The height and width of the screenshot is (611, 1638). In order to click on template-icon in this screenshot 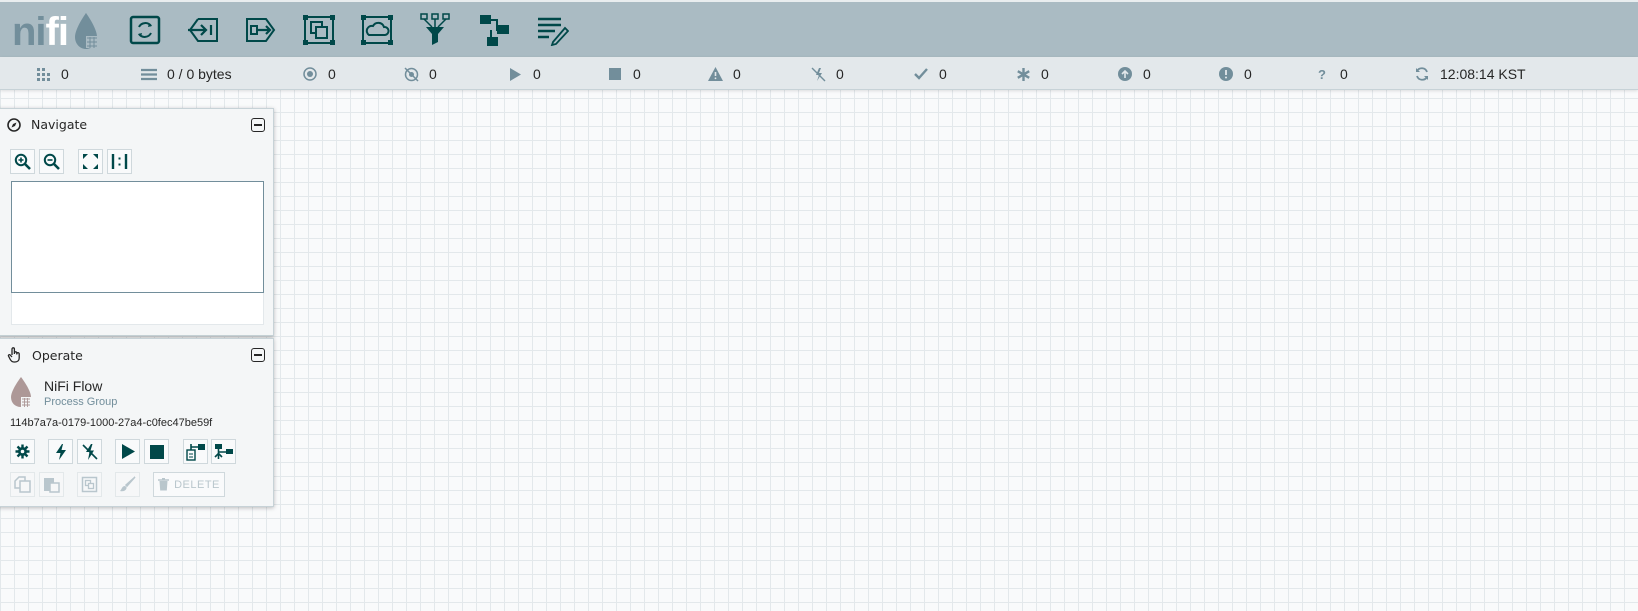, I will do `click(494, 30)`.